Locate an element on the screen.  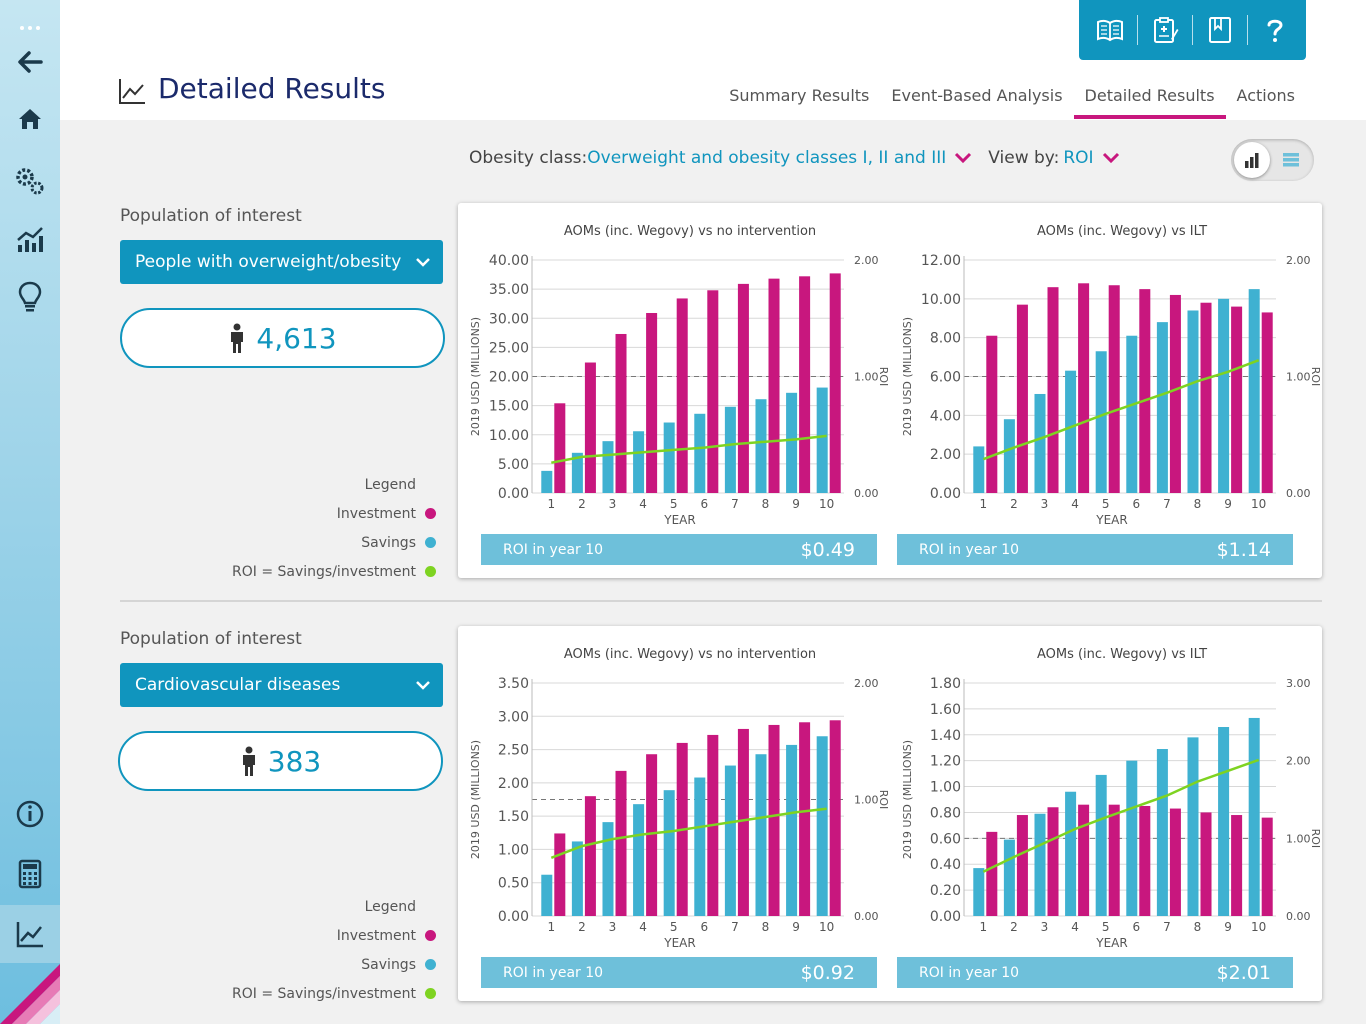
x-tick-label: 4 is located at coordinates (643, 927).